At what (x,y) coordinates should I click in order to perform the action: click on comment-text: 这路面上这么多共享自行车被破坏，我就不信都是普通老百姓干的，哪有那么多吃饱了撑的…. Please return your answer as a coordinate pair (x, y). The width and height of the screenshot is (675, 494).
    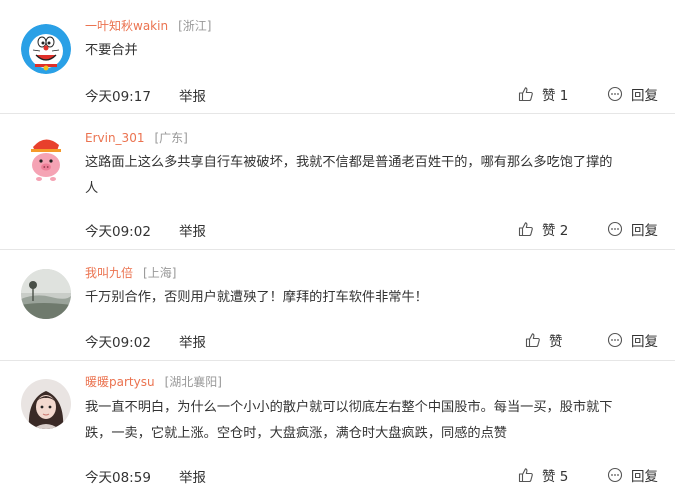
    Looking at the image, I should click on (349, 175).